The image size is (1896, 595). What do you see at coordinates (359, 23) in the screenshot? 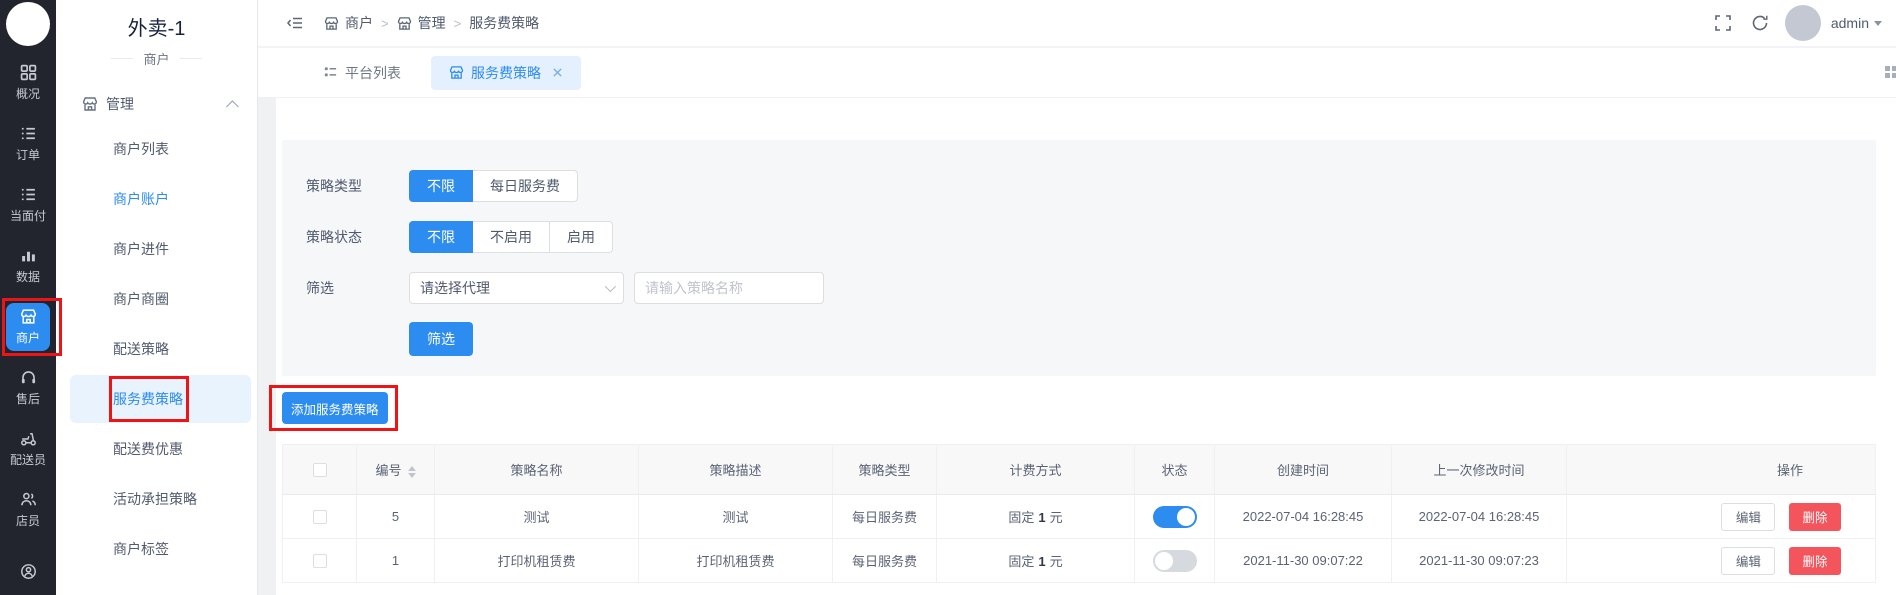
I see `breadcrumb-label: 商户` at bounding box center [359, 23].